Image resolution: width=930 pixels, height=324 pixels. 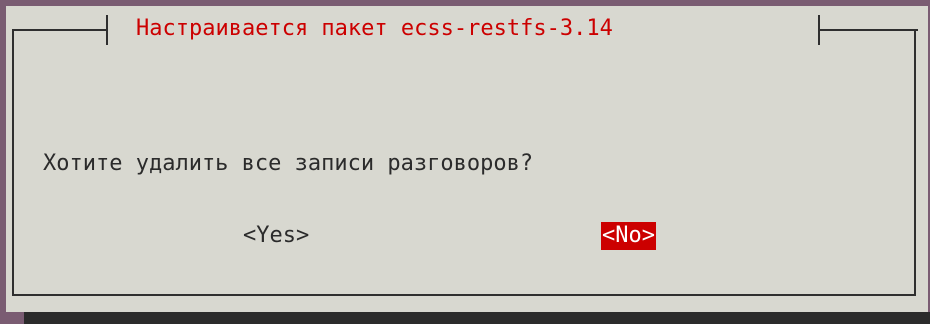 What do you see at coordinates (477, 318) in the screenshot?
I see `dialog-shadow` at bounding box center [477, 318].